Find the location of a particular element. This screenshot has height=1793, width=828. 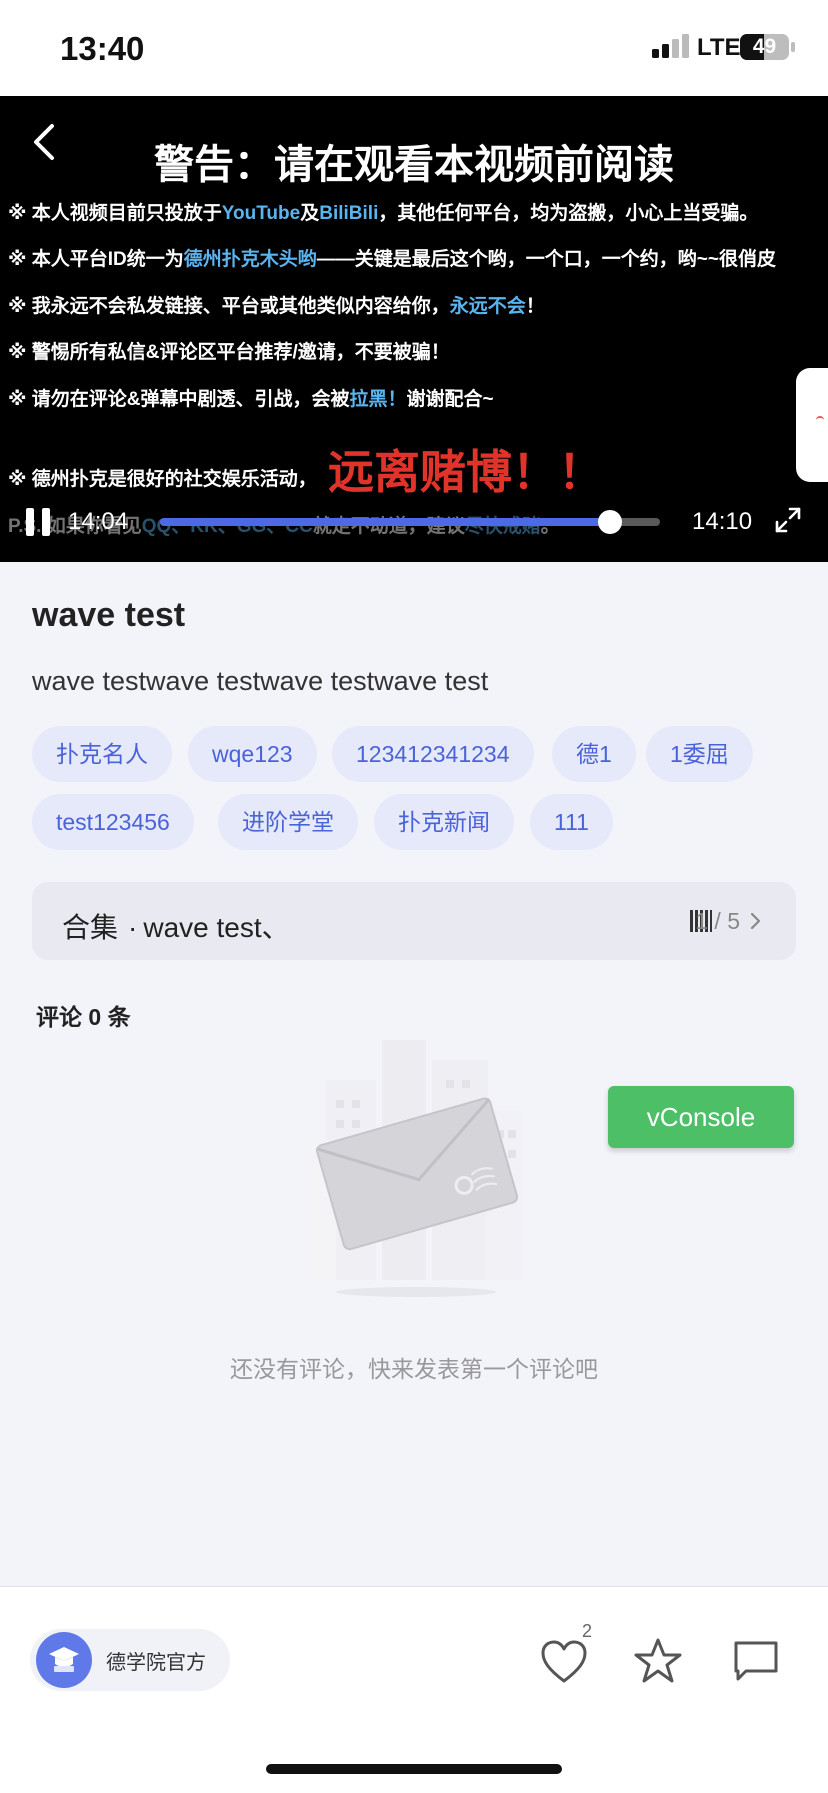

comment-icon is located at coordinates (756, 1661).